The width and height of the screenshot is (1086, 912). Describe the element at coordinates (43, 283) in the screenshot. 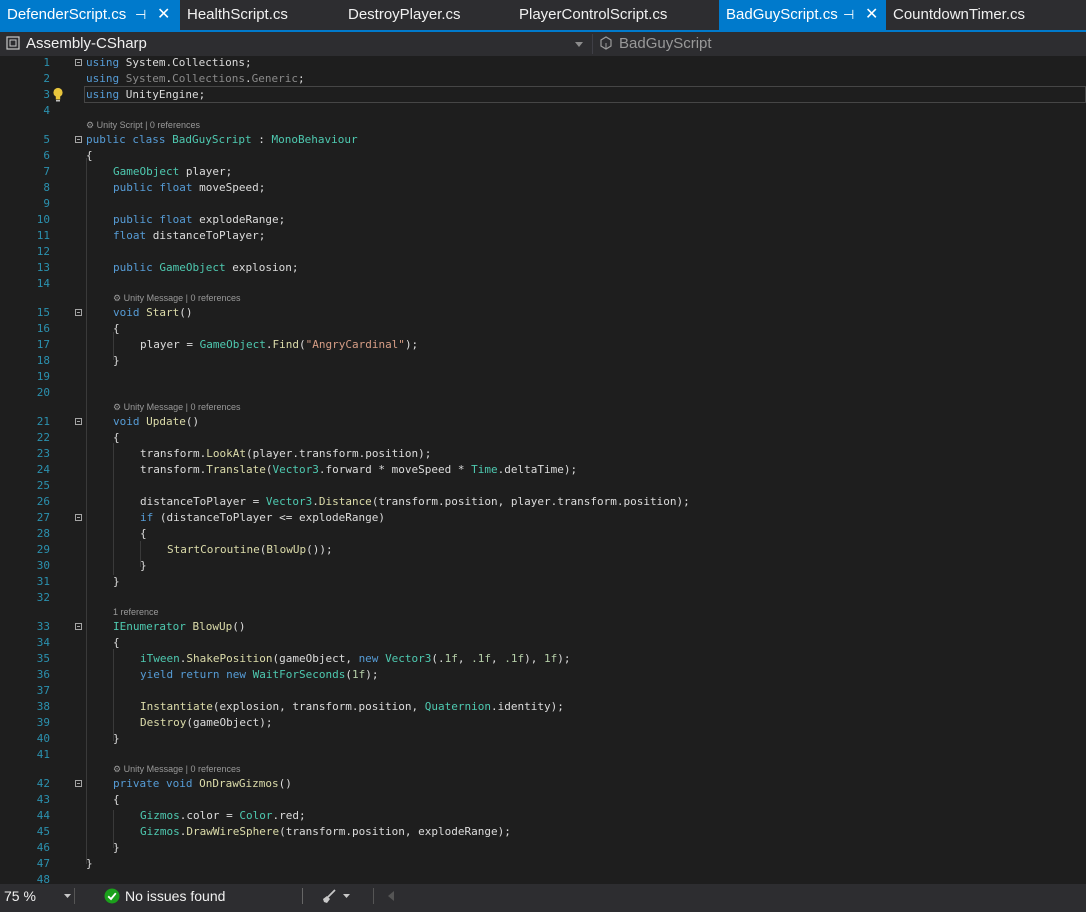

I see `line-number: 14` at that location.